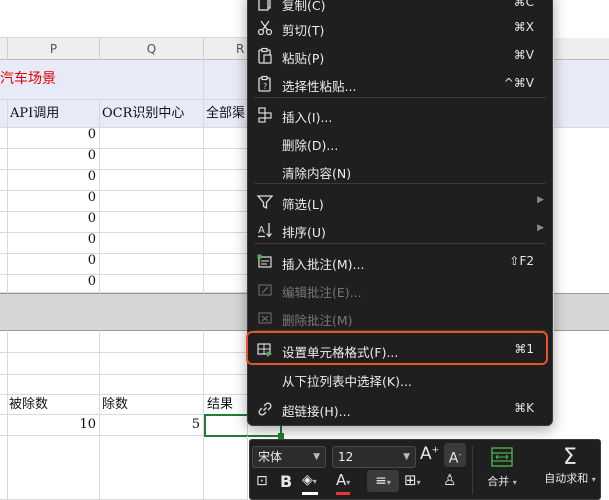 This screenshot has height=500, width=609. I want to click on menu-item-paste: 粘贴(P) ⌘V, so click(400, 56).